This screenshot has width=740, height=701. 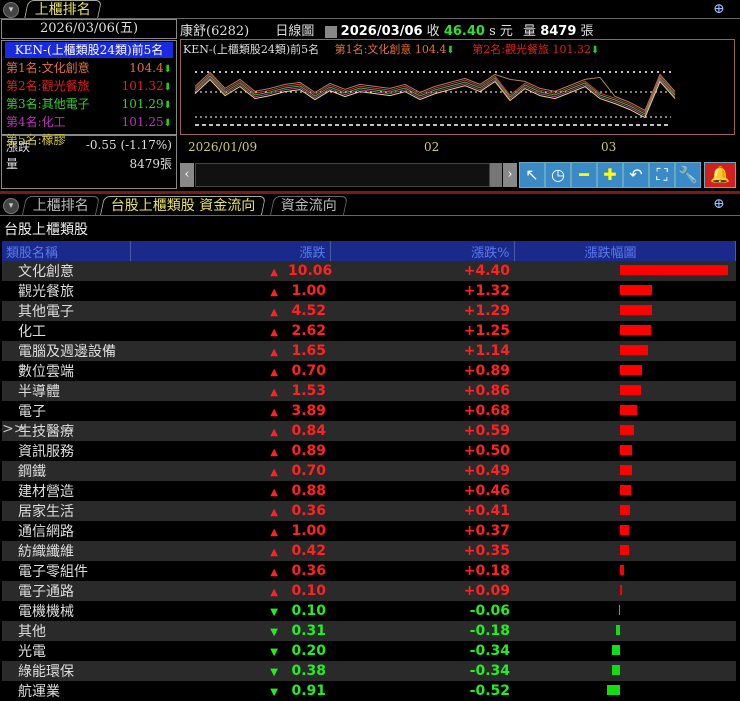 What do you see at coordinates (330, 31) in the screenshot?
I see `checkbox` at bounding box center [330, 31].